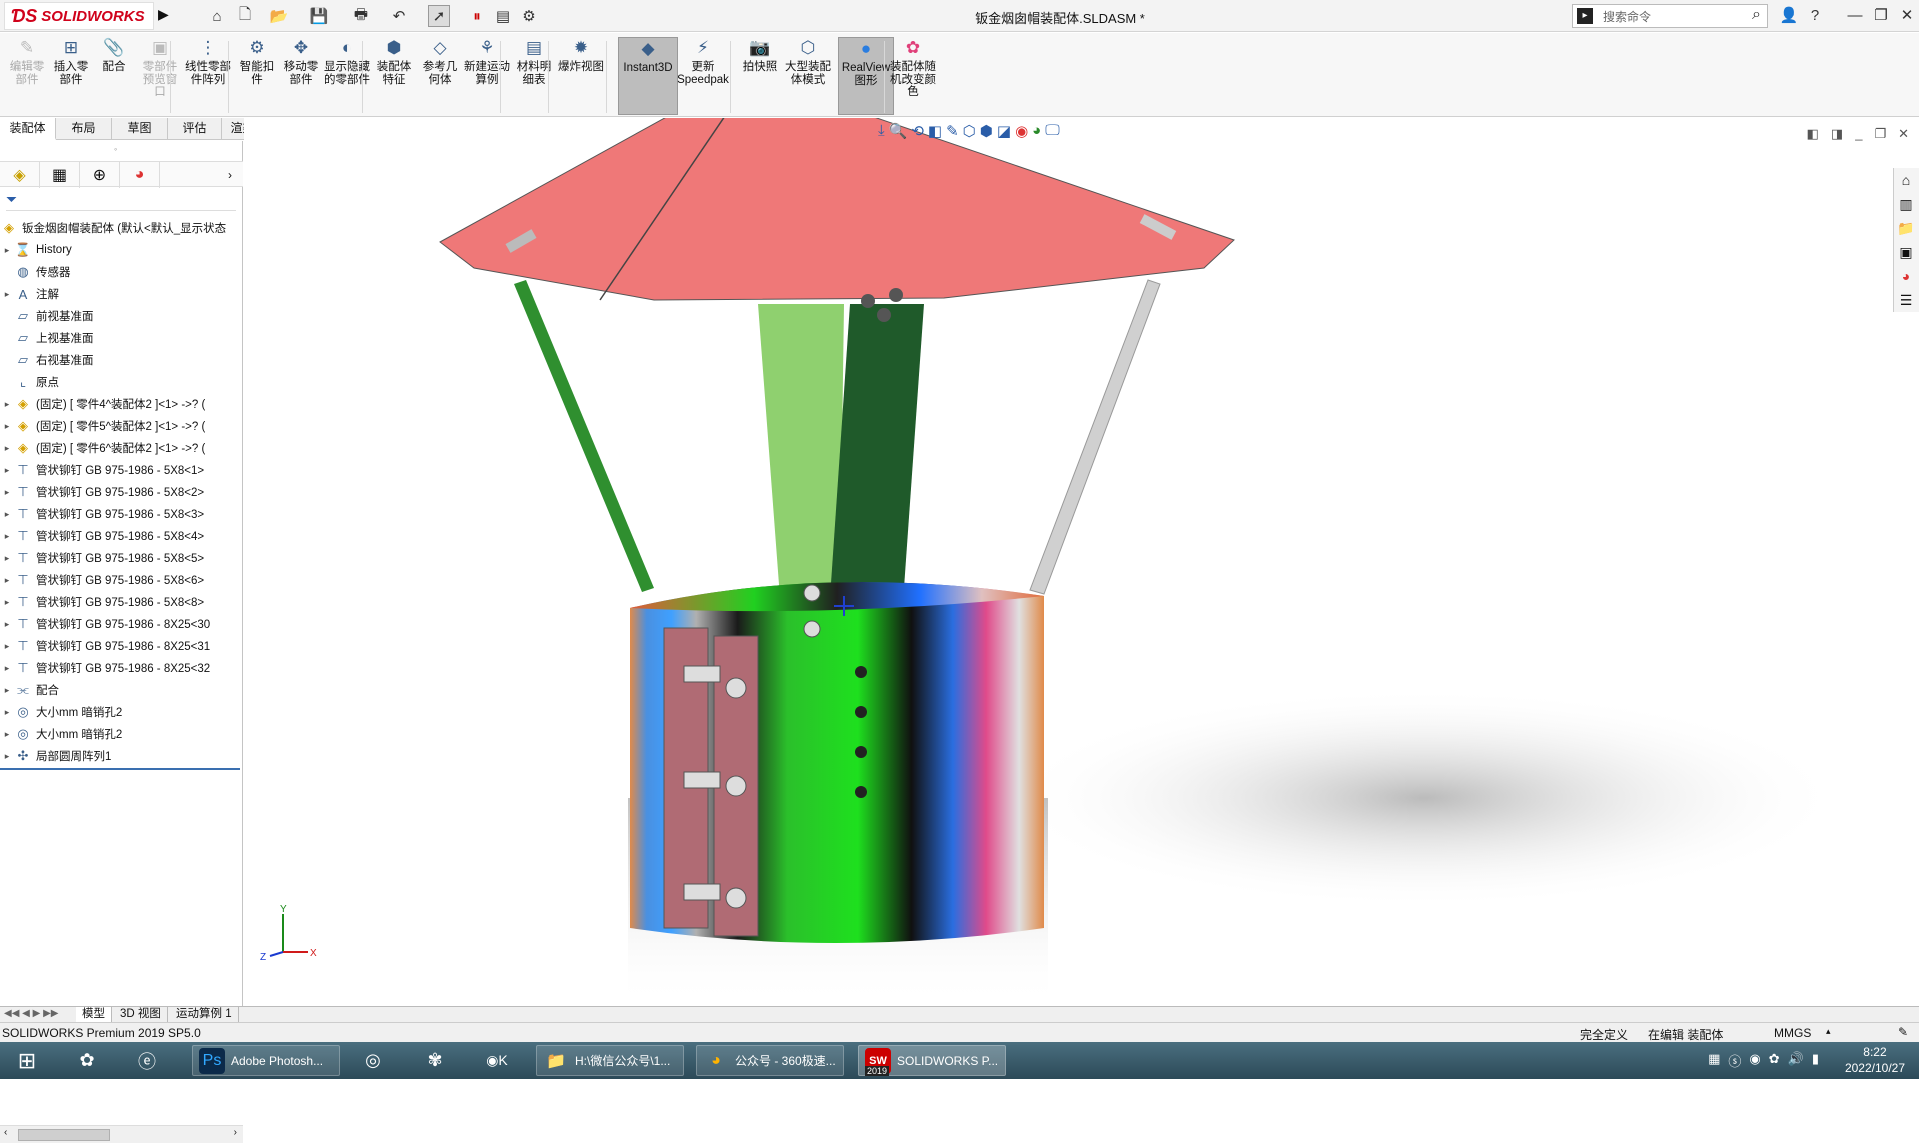 This screenshot has width=1919, height=1143. What do you see at coordinates (1789, 16) in the screenshot?
I see `user-icon: 👤` at bounding box center [1789, 16].